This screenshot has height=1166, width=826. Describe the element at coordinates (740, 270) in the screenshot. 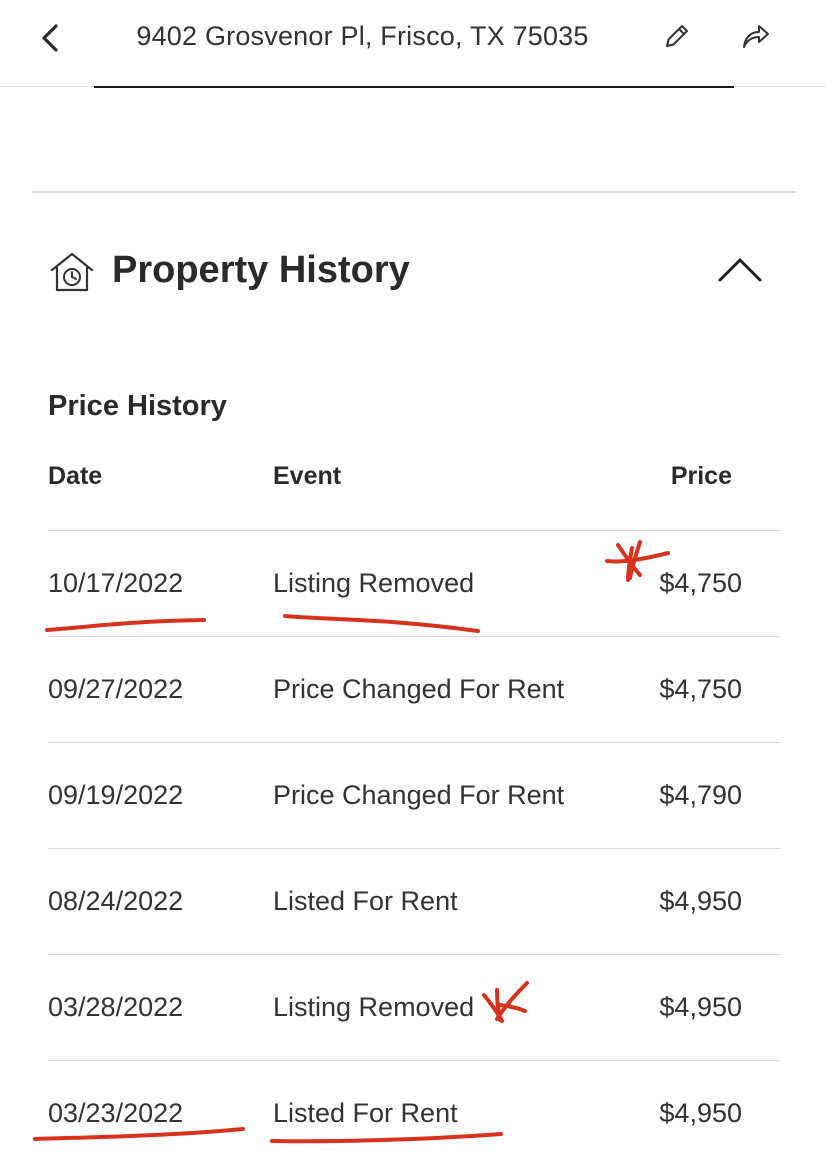

I see `chevron-up-icon` at that location.